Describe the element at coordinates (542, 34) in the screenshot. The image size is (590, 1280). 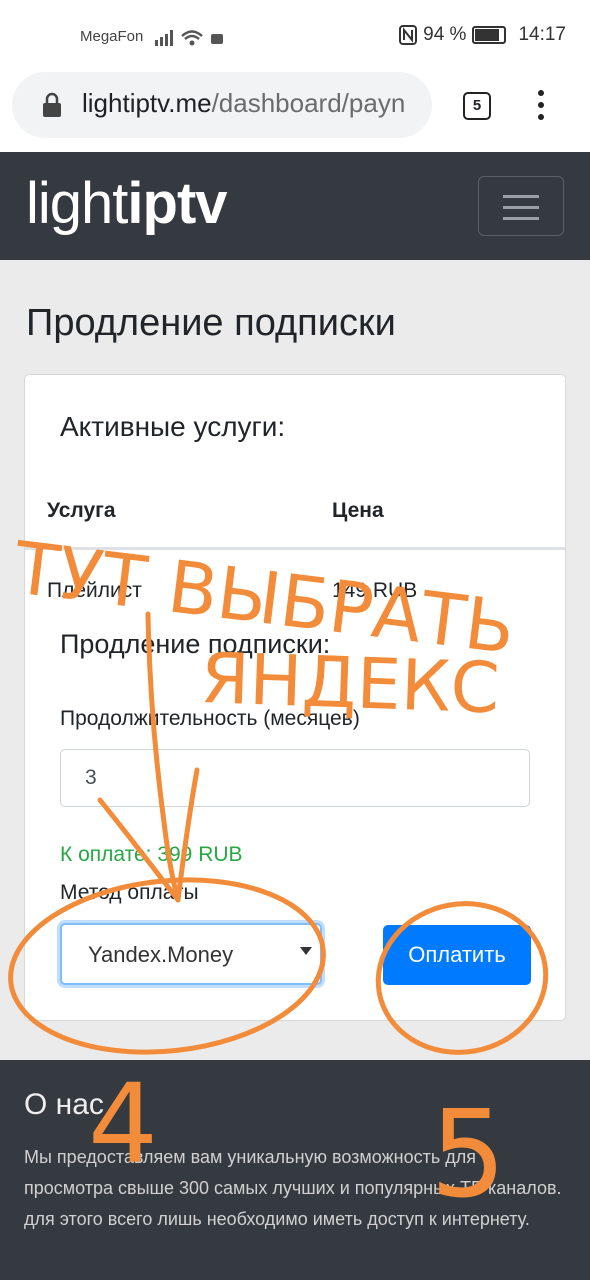
I see `clock: 14:17` at that location.